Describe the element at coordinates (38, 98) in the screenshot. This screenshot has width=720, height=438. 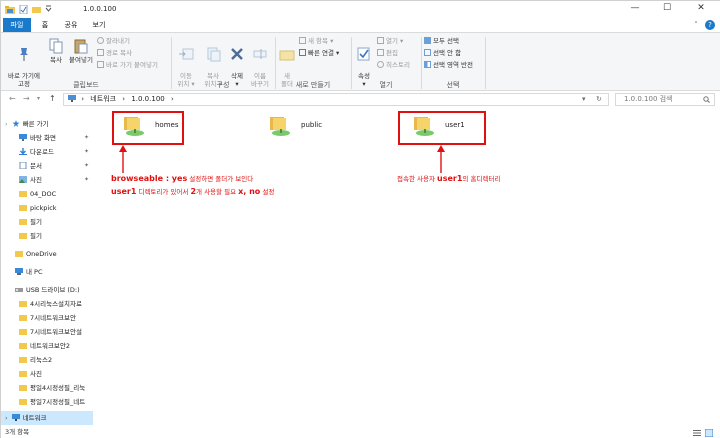
I see `recent-locations-button: ▾` at that location.